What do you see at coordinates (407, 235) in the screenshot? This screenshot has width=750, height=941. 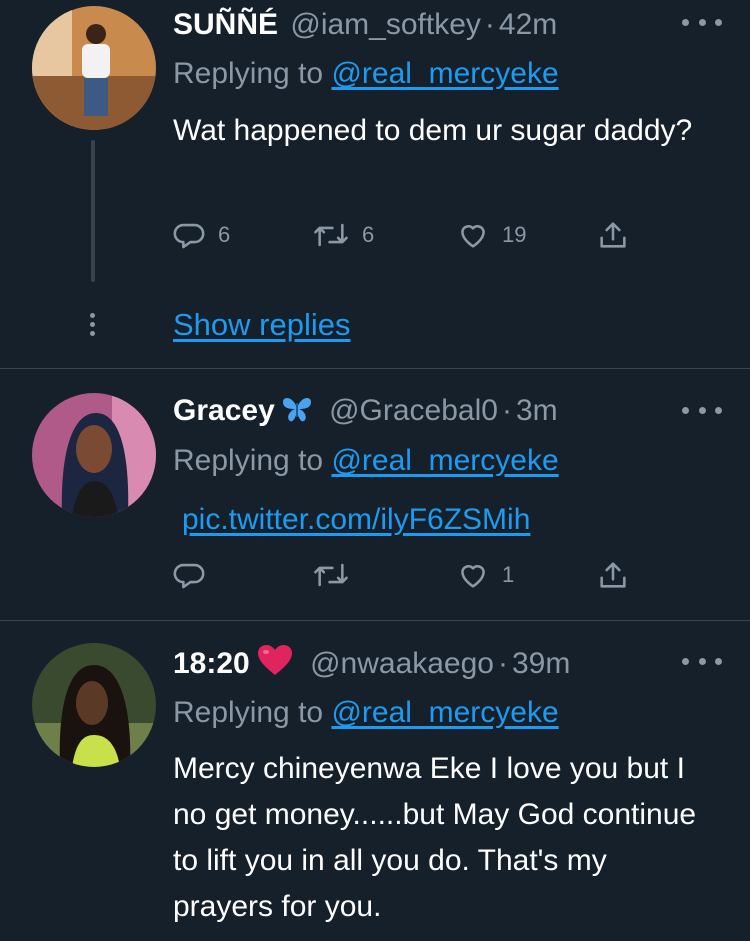 I see `action-bar: 6 6 19` at bounding box center [407, 235].